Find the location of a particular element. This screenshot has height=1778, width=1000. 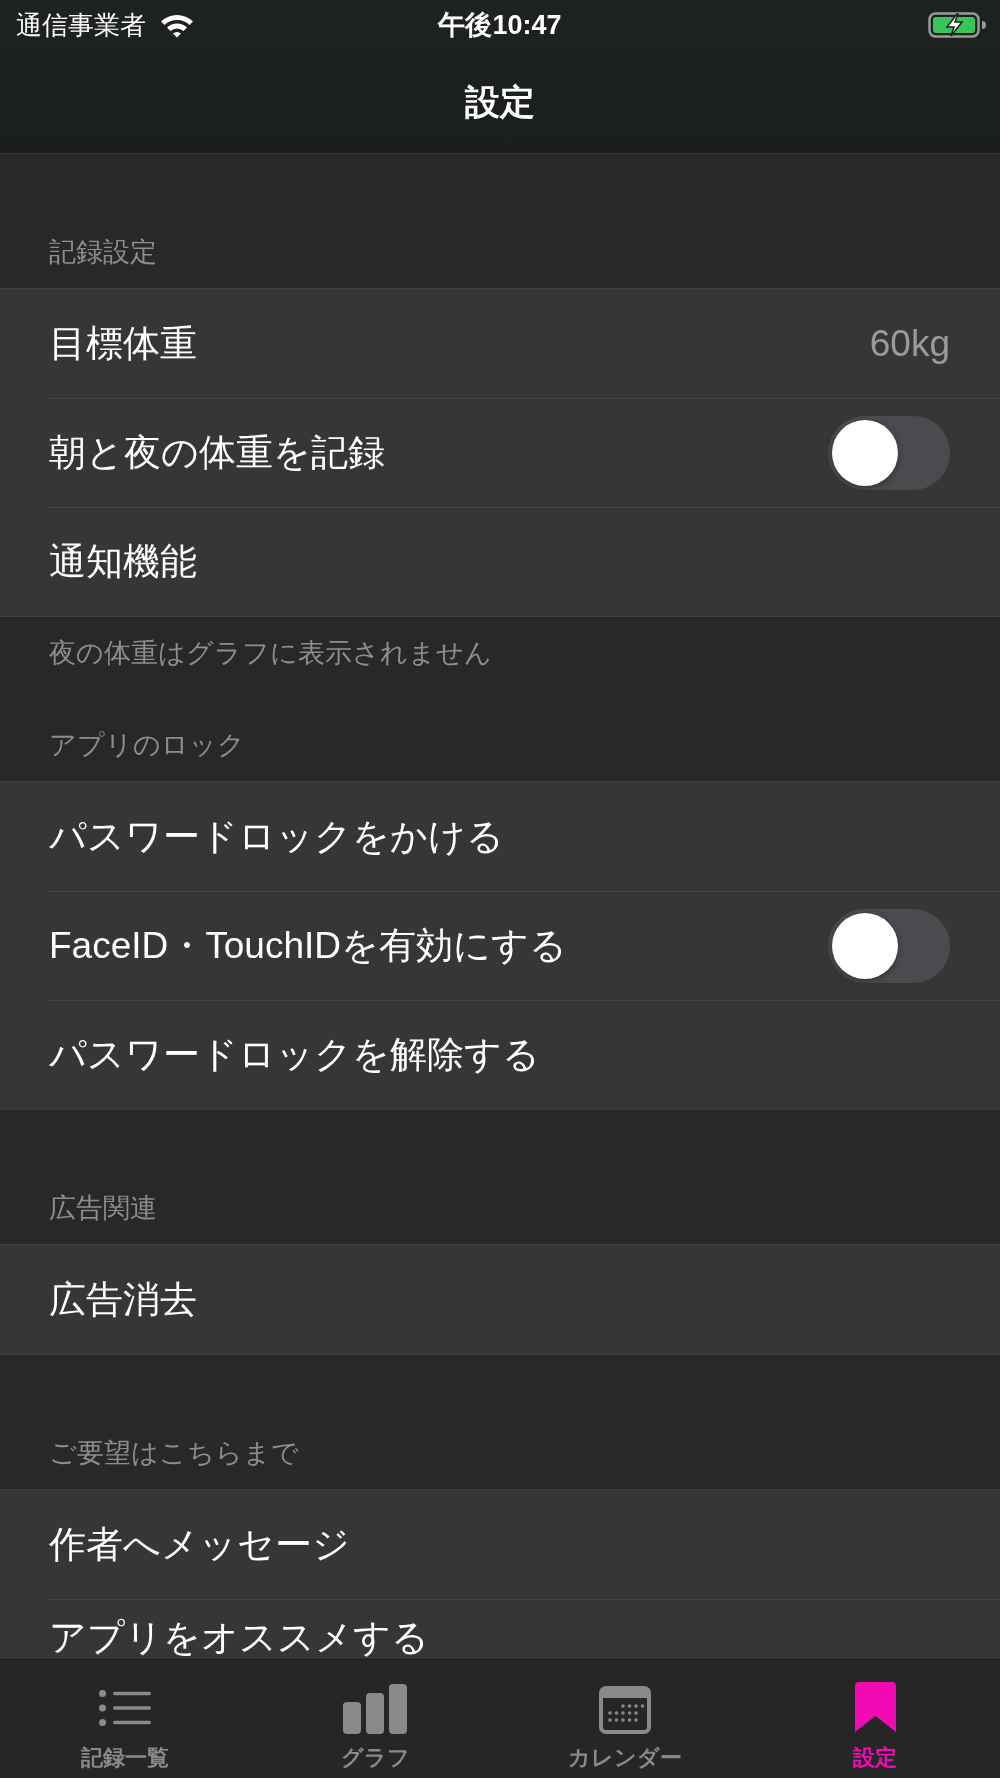

section-header: 広告関連 is located at coordinates (103, 1208).